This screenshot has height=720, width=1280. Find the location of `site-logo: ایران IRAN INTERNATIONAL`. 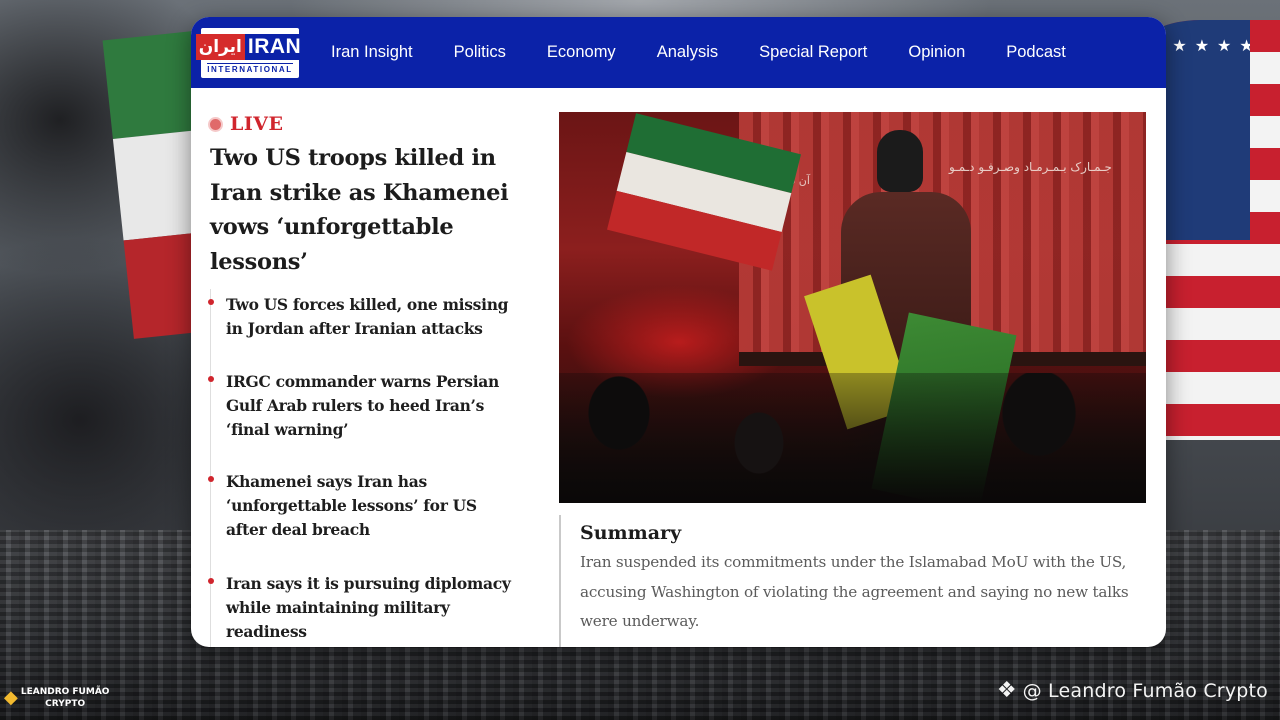

site-logo: ایران IRAN INTERNATIONAL is located at coordinates (250, 52).